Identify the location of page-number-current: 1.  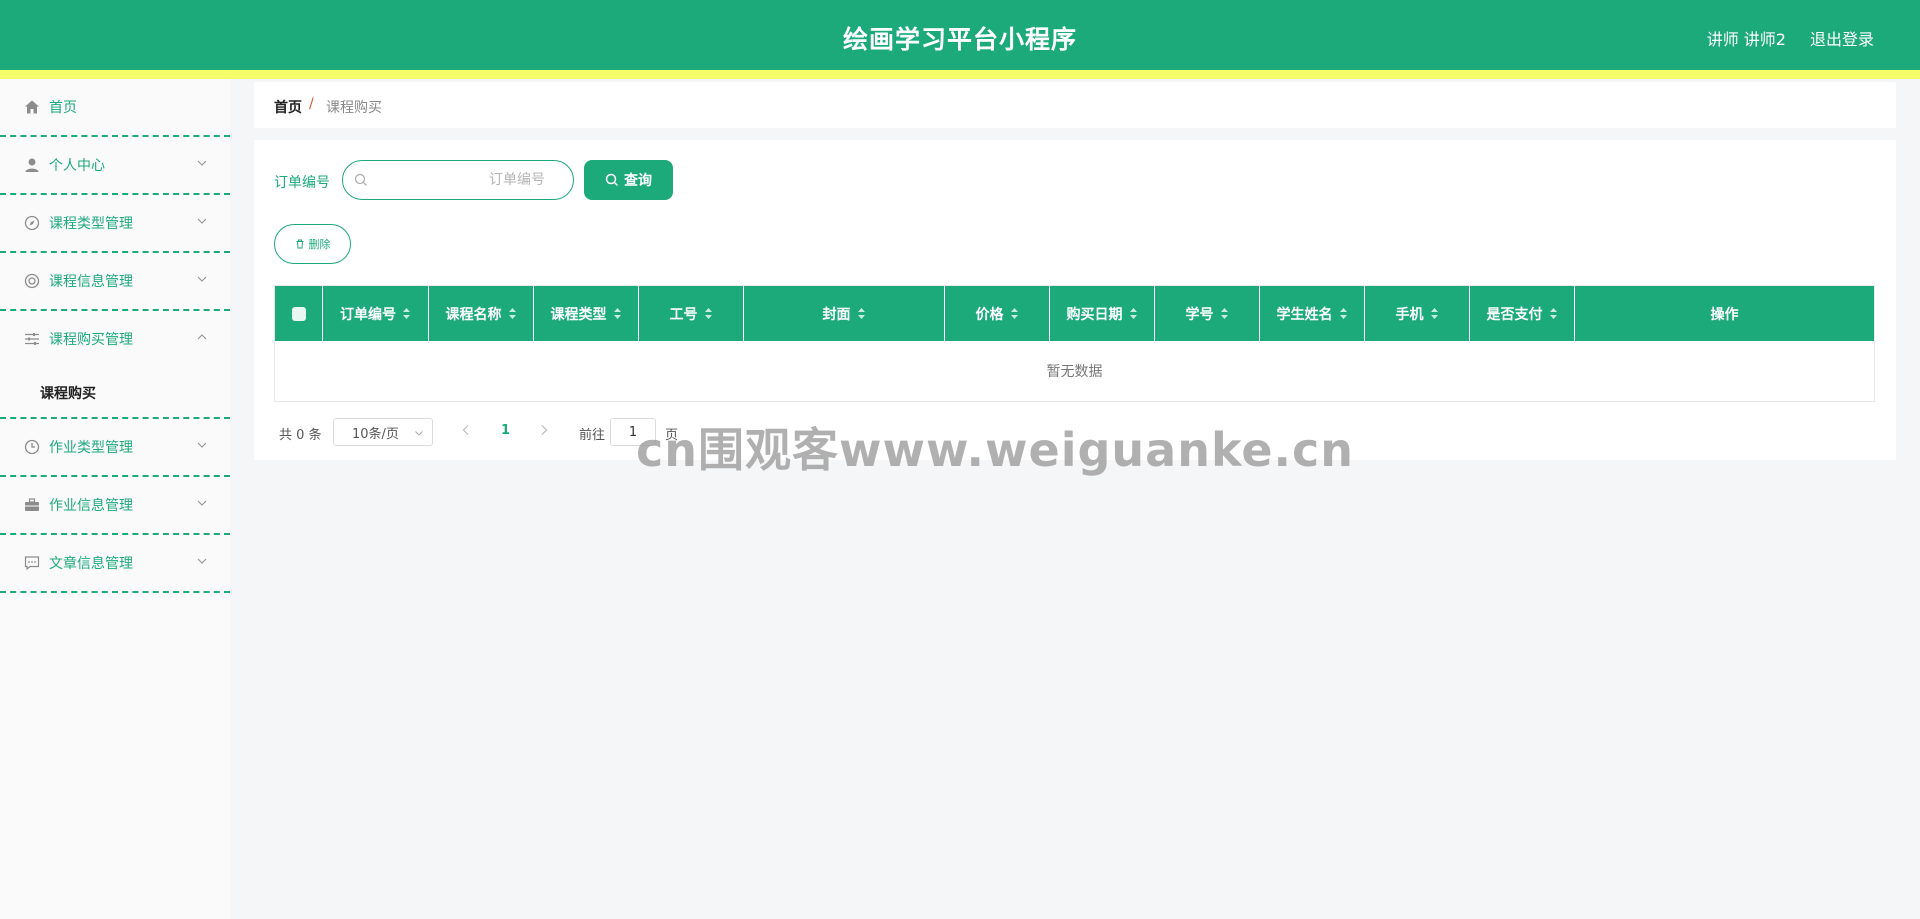
(505, 430).